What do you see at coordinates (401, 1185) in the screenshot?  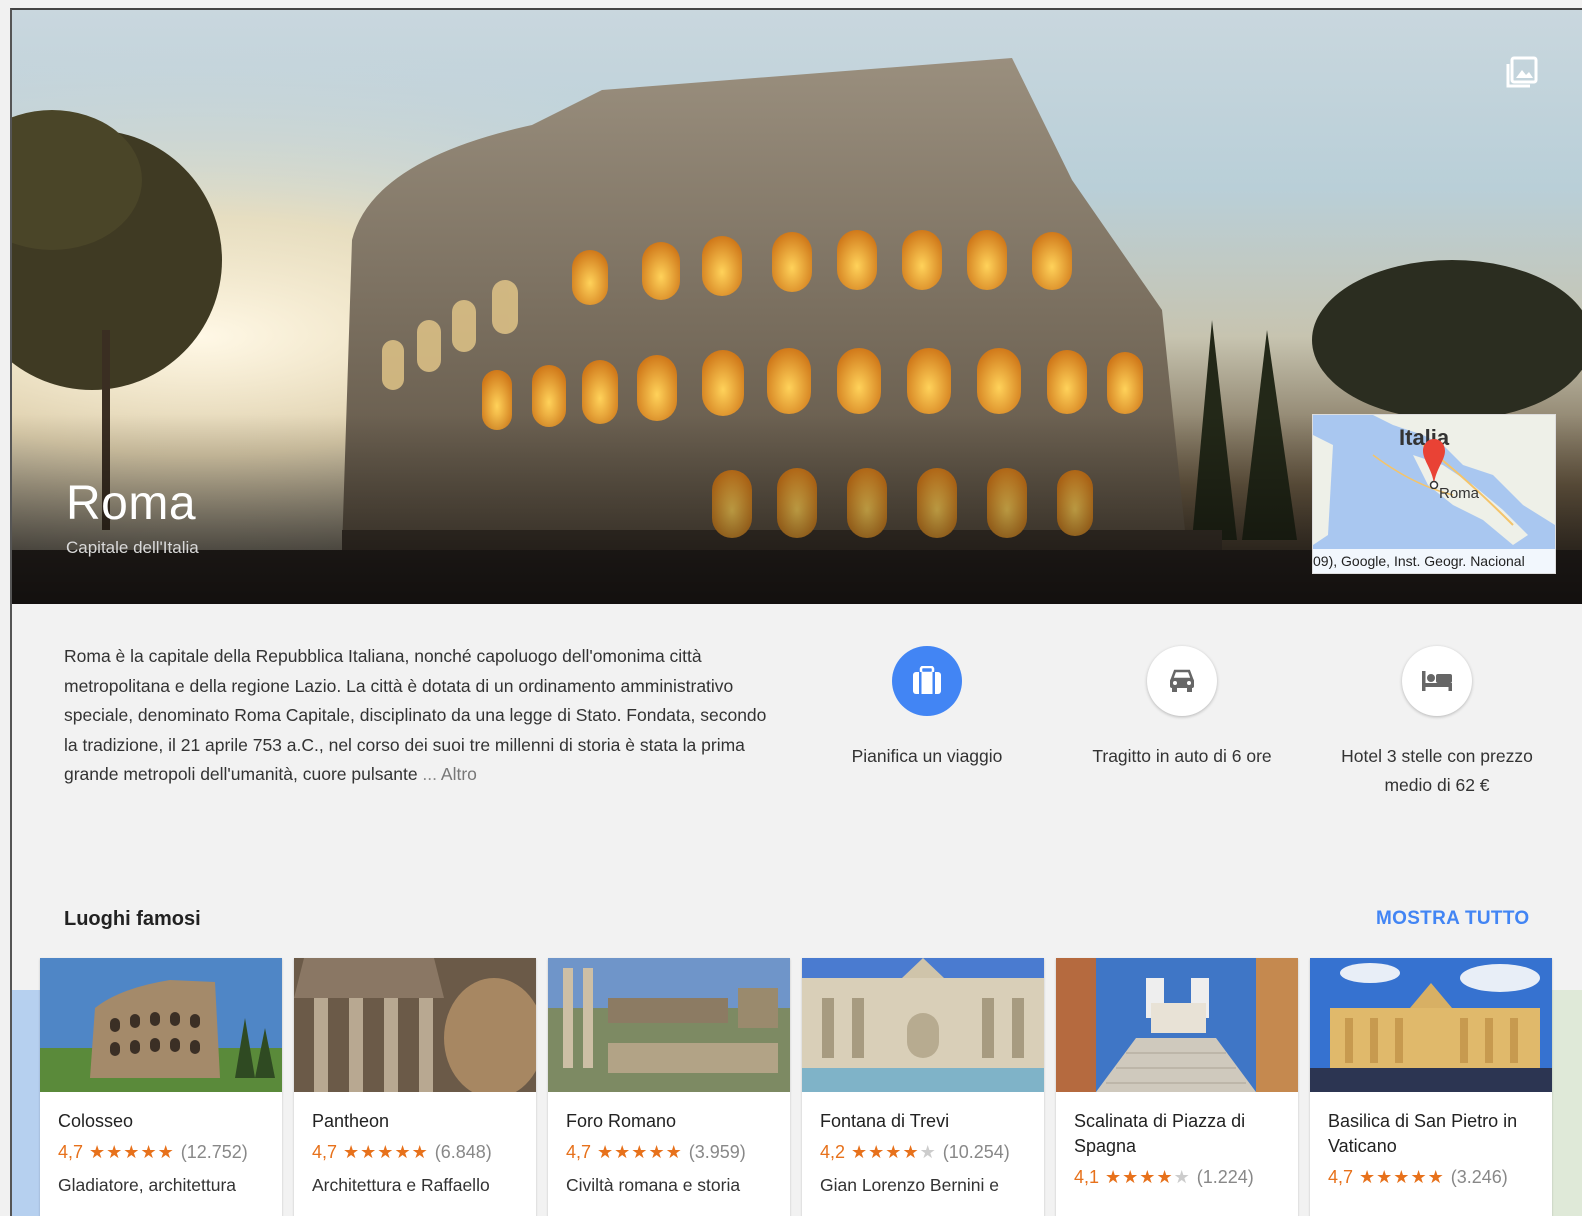 I see `place-note: Architettura e Raffaello` at bounding box center [401, 1185].